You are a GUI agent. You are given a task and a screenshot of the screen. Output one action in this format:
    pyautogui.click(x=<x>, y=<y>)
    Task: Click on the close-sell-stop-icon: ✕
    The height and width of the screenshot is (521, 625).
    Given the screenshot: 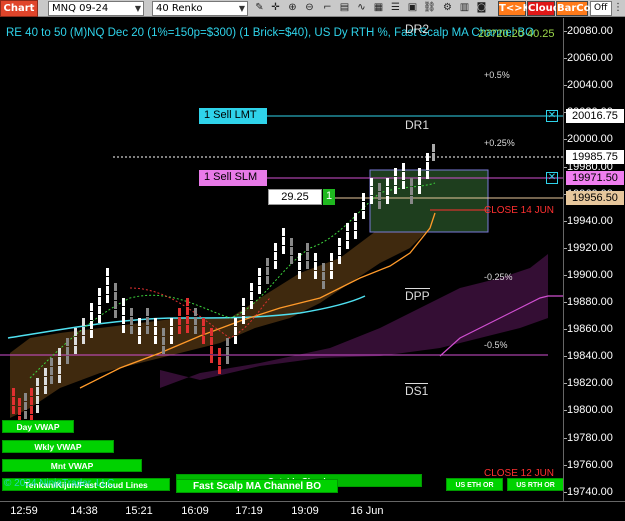 What is the action you would take?
    pyautogui.click(x=552, y=178)
    